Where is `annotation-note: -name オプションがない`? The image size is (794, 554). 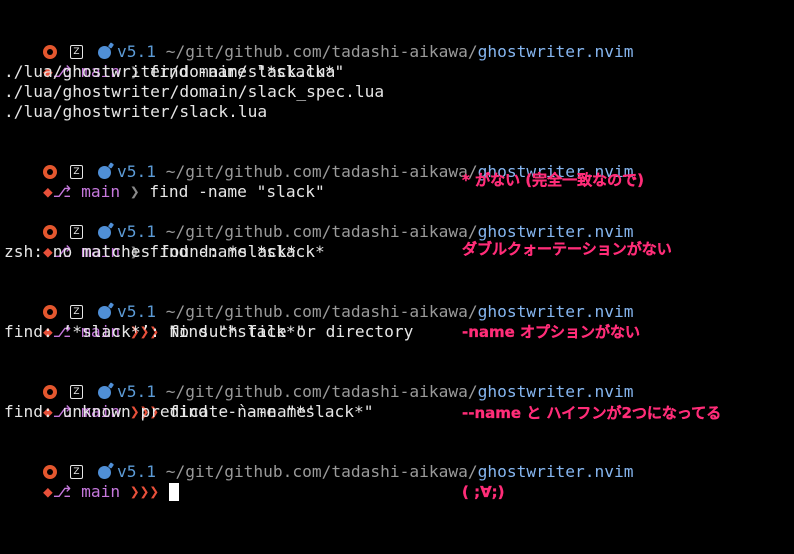 annotation-note: -name オプションがない is located at coordinates (551, 332).